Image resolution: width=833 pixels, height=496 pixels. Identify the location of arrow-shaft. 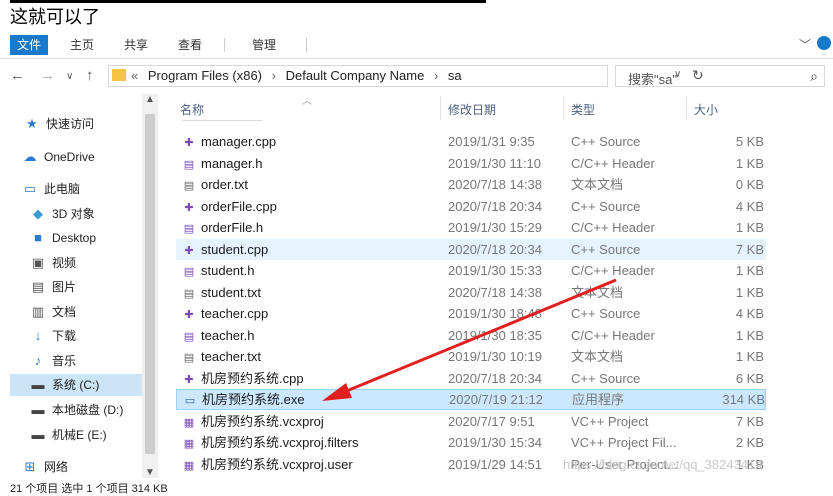
(474, 338).